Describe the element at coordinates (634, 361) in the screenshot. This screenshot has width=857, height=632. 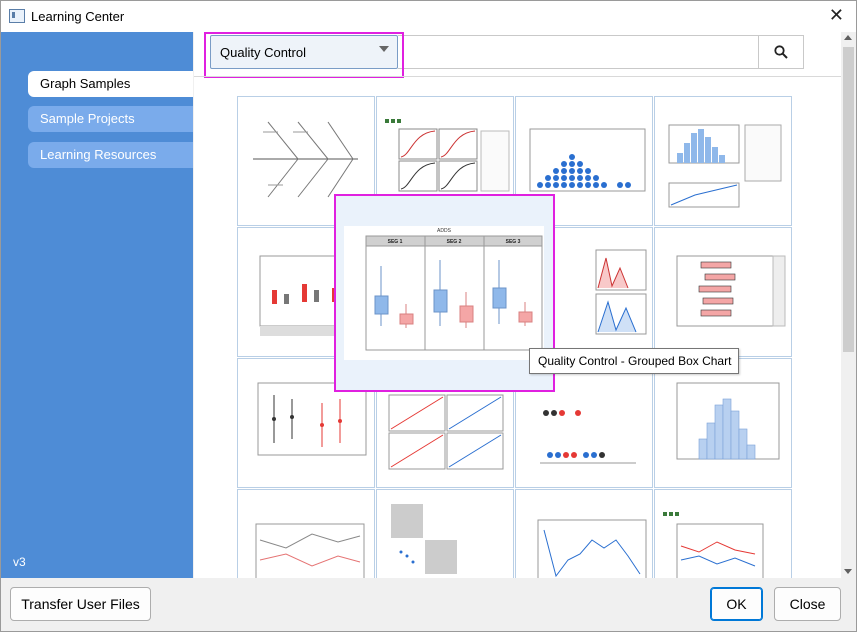
I see `preview-tooltip: Quality Control - Grouped Box Chart` at that location.